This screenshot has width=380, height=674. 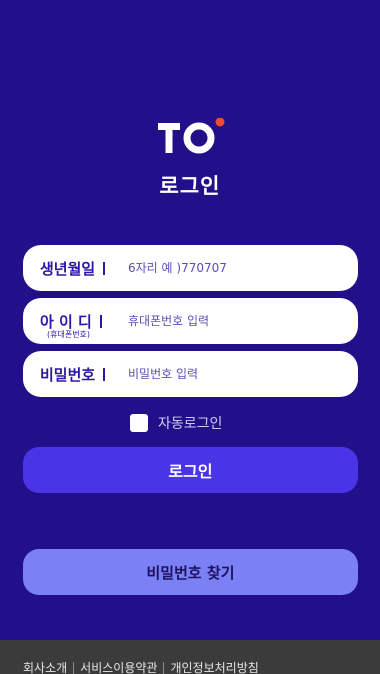 What do you see at coordinates (69, 334) in the screenshot?
I see `id-sub-label: (휴대폰번호)` at bounding box center [69, 334].